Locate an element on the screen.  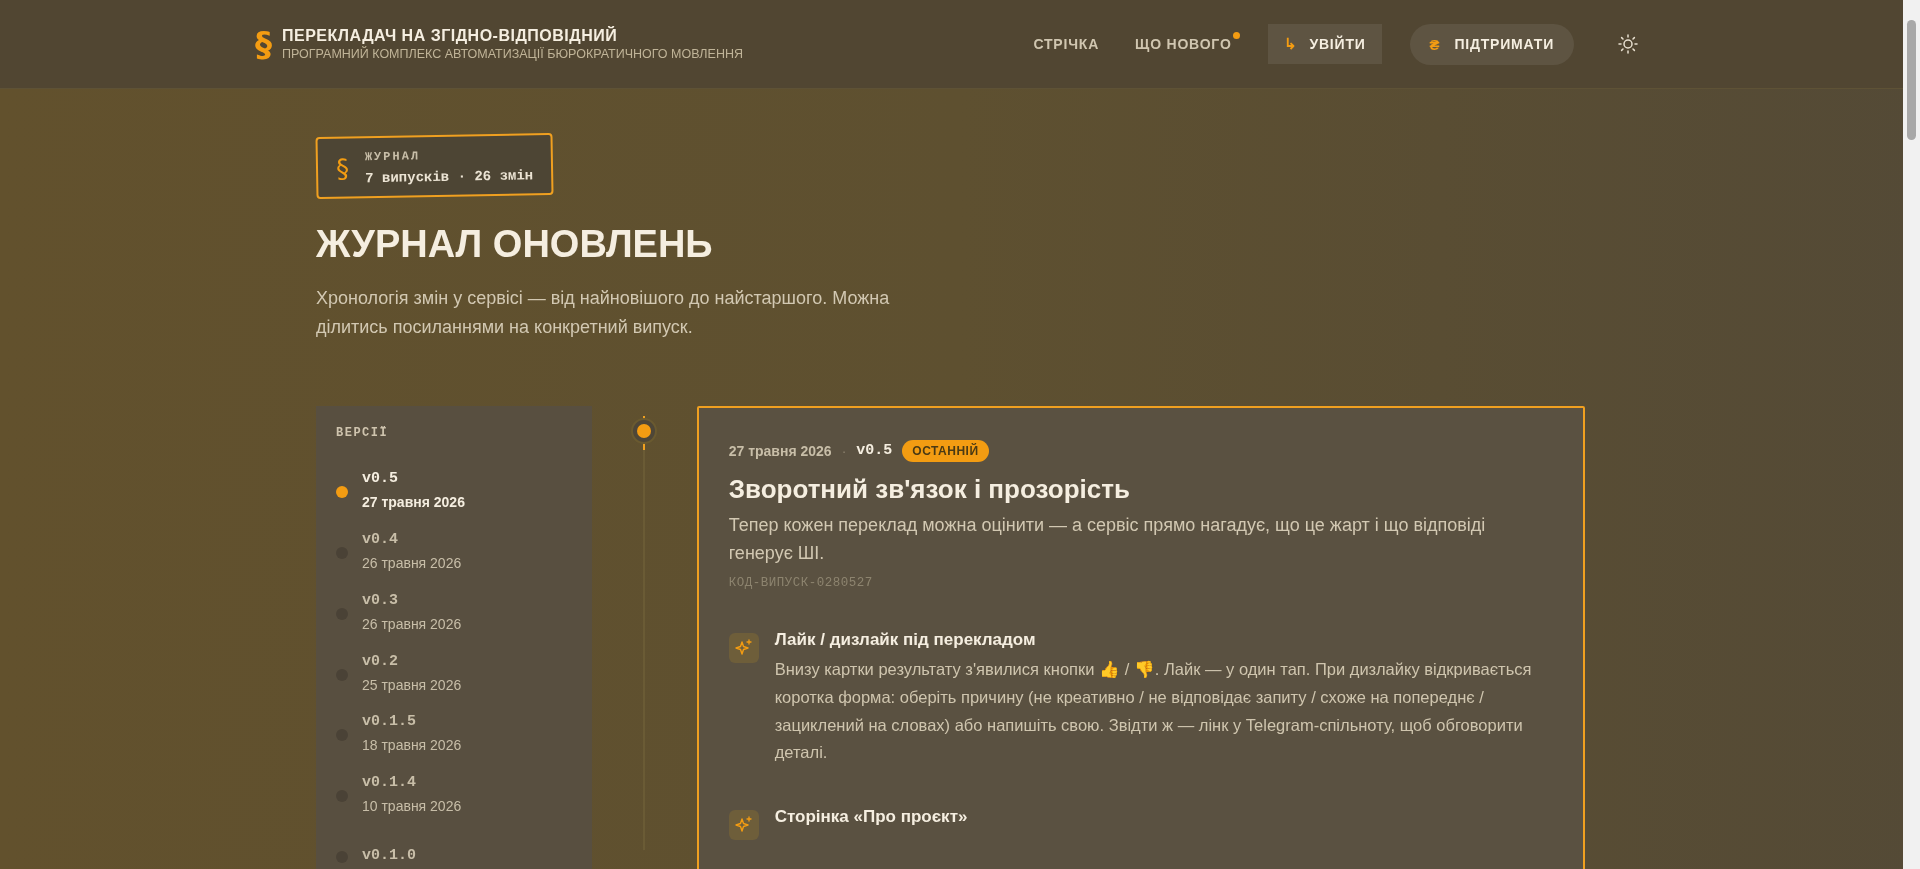
release-version: v0.5 is located at coordinates (874, 451).